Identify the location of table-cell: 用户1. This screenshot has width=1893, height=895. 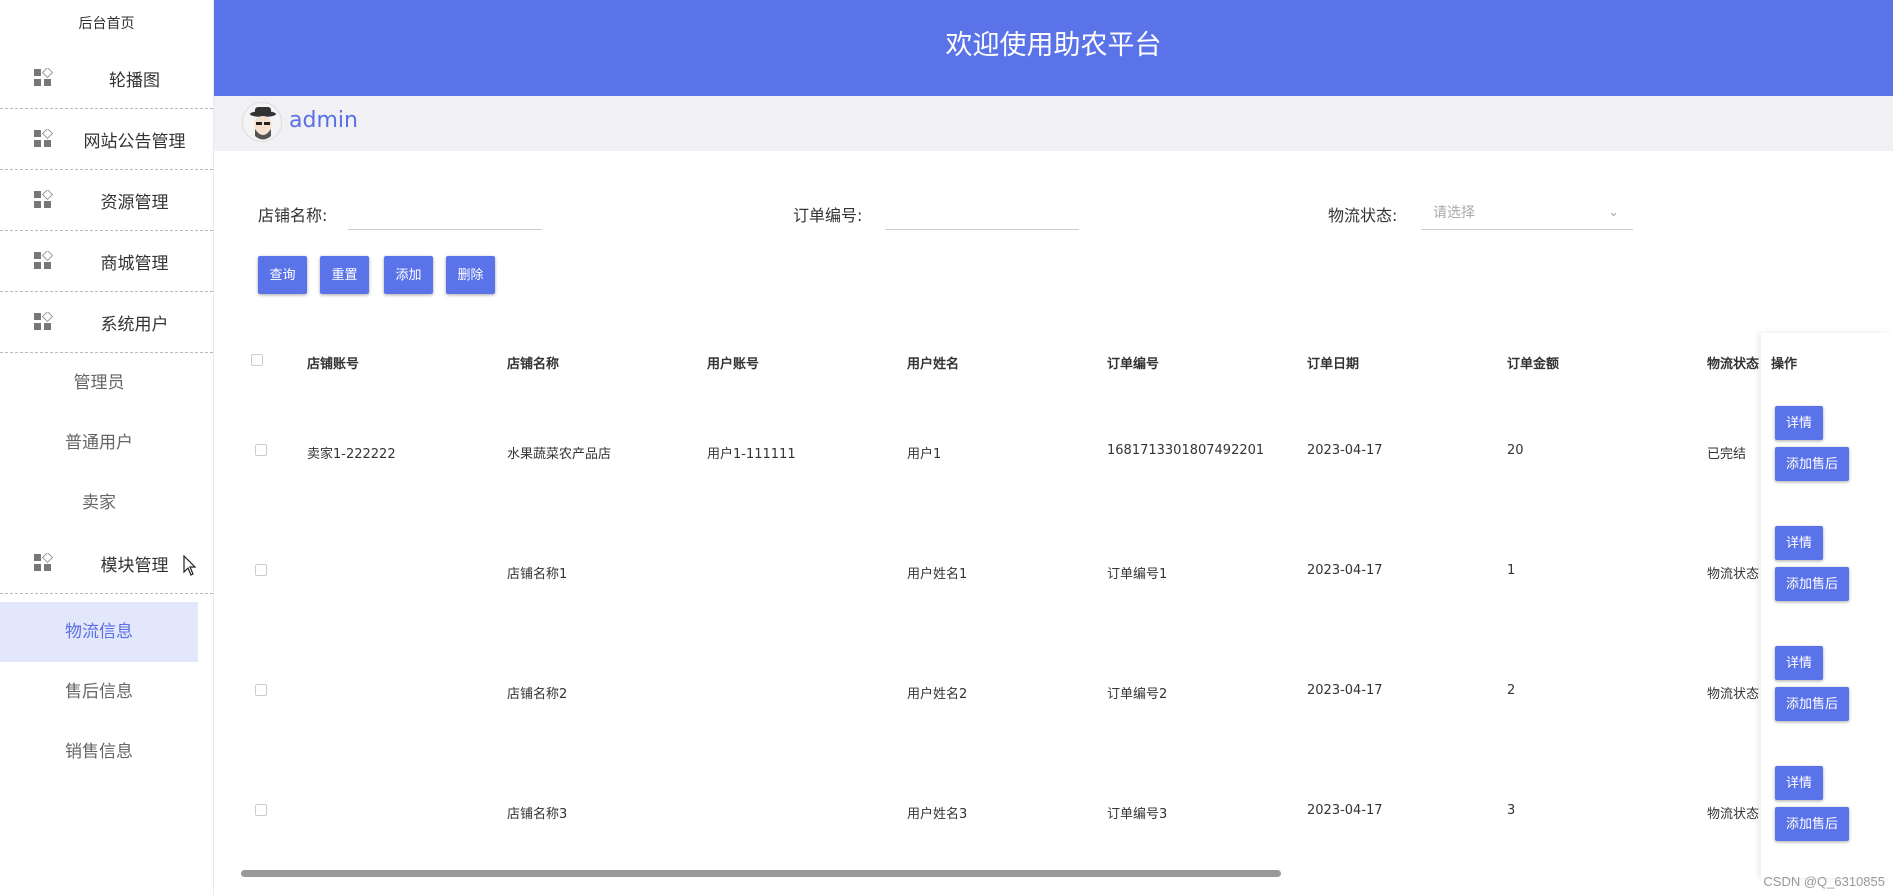
(924, 454).